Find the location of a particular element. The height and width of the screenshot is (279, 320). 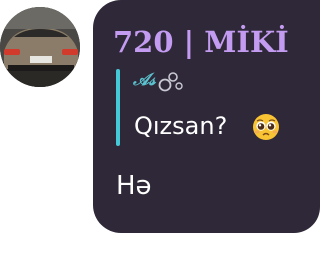

message-text: Hə is located at coordinates (134, 186).